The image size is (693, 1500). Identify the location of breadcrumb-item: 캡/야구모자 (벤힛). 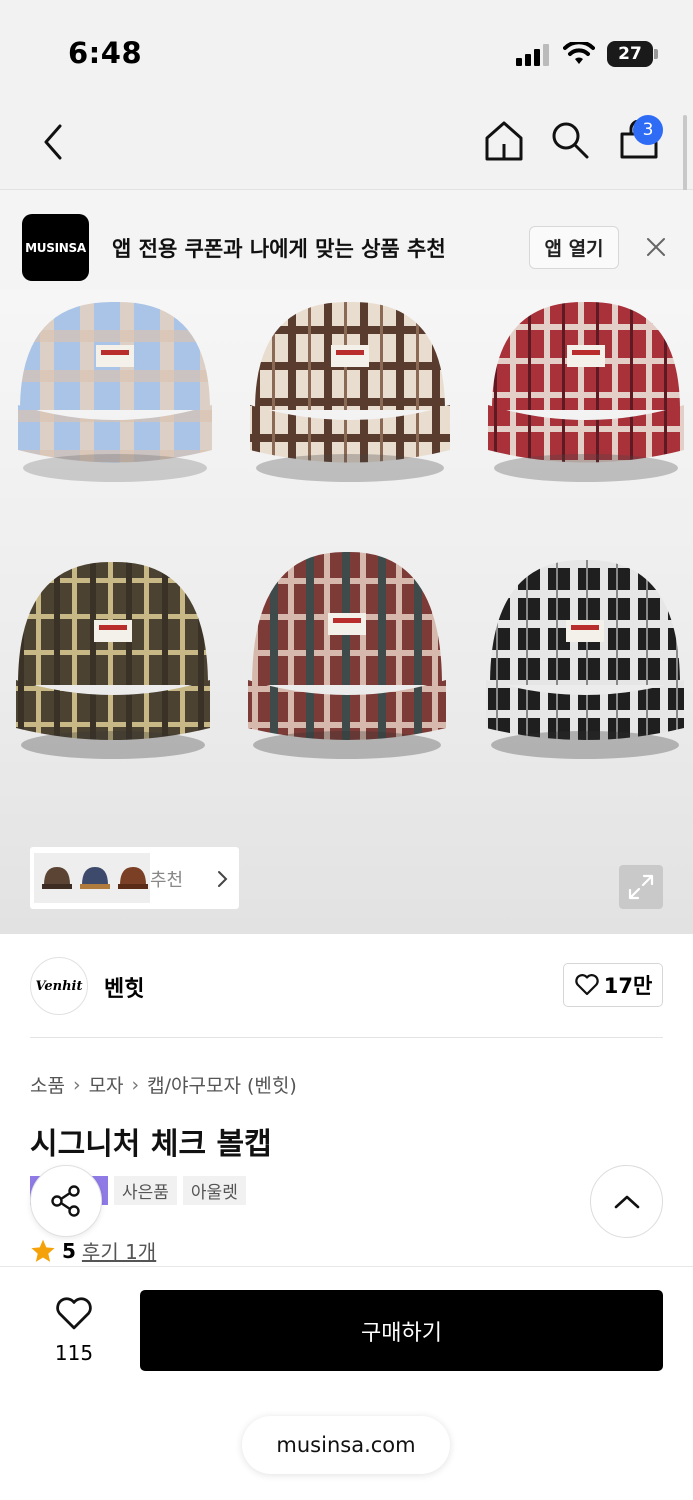
(222, 1084).